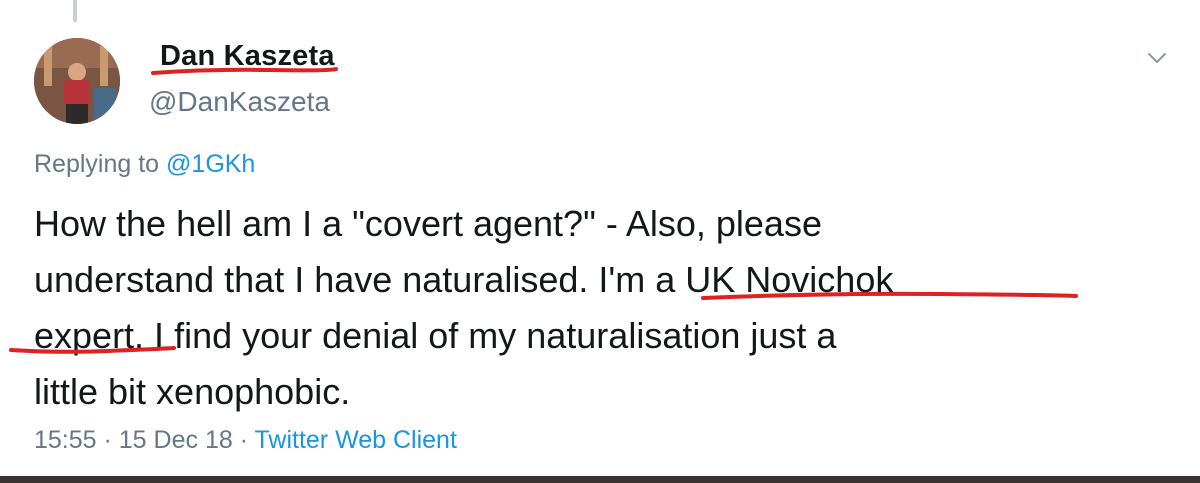  I want to click on avatar, so click(77, 81).